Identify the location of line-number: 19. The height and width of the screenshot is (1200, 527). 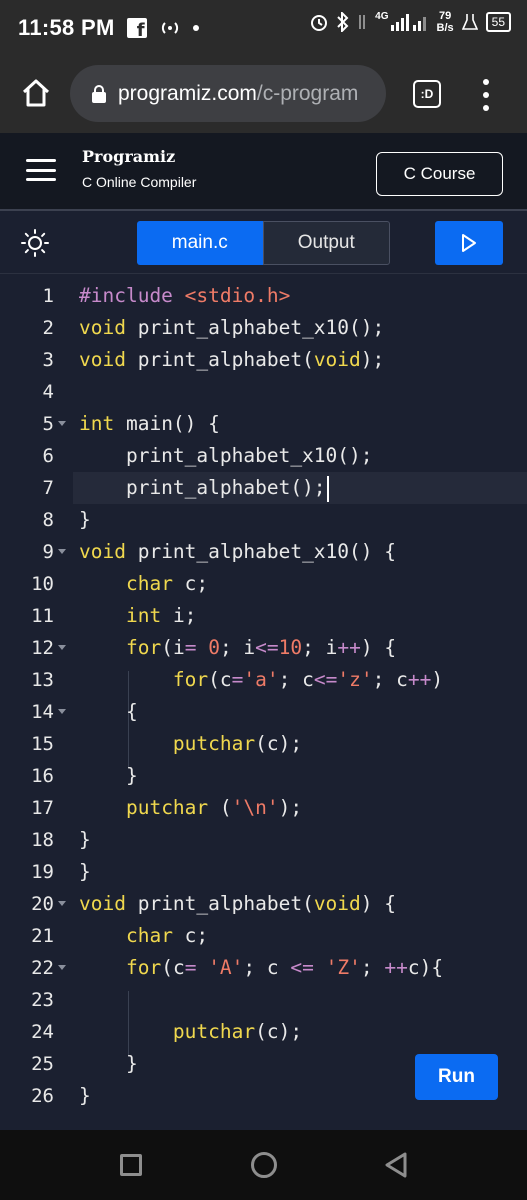
(42, 872).